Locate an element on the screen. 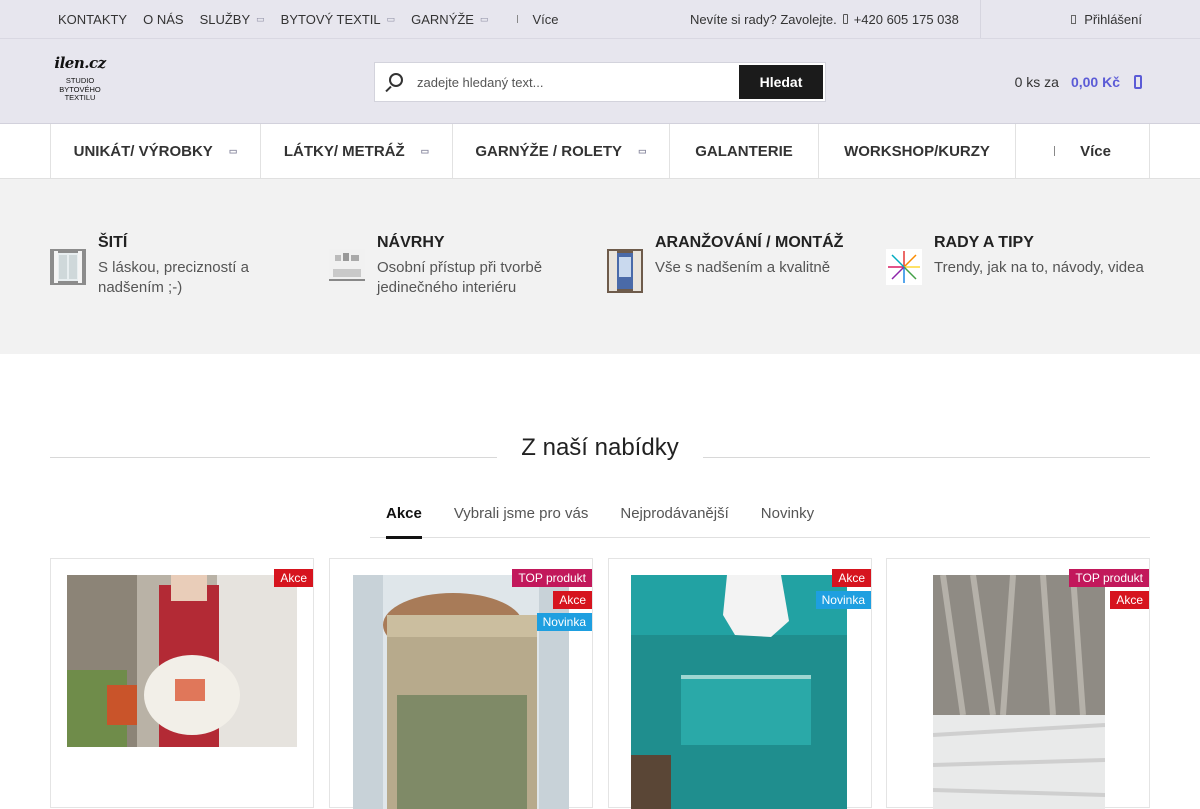 This screenshot has width=1200, height=809. product-card: TOP produkt Akce is located at coordinates (1018, 683).